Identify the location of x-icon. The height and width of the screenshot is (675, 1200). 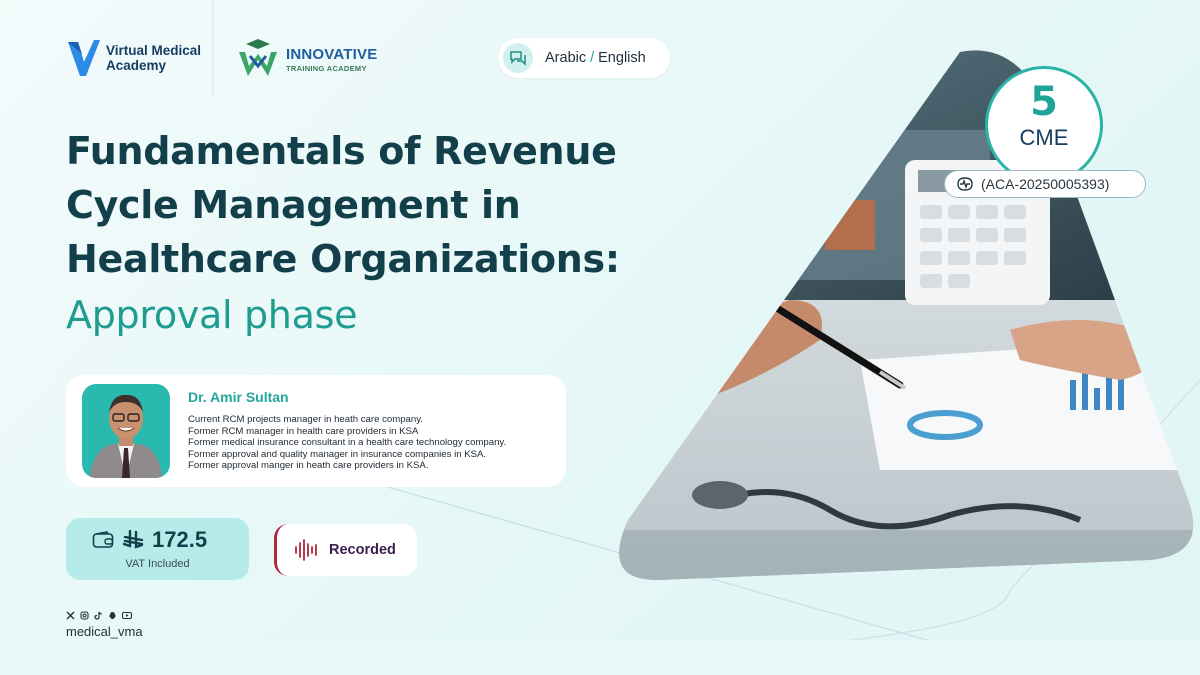
(70, 615).